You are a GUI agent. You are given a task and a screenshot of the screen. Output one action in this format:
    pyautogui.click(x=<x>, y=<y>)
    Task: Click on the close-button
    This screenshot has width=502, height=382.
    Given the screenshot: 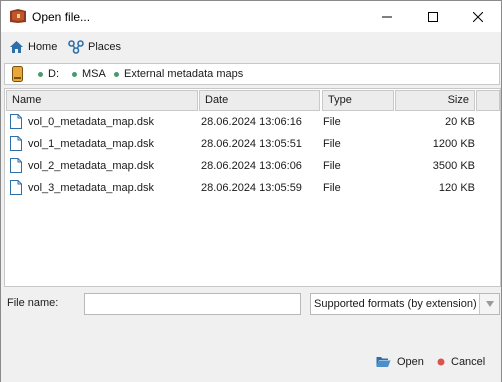 What is the action you would take?
    pyautogui.click(x=478, y=16)
    